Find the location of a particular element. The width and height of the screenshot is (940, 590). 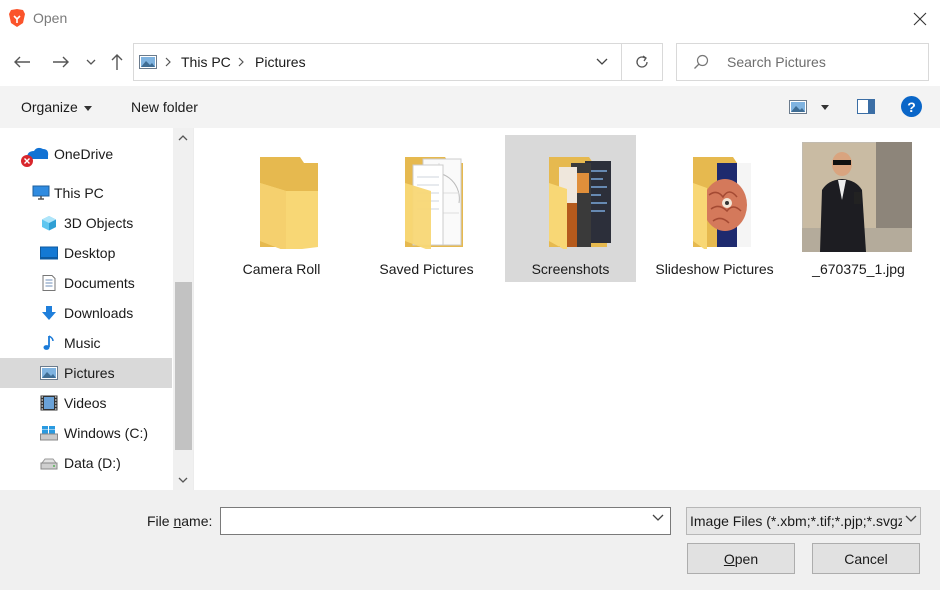

scroll-up-button is located at coordinates (183, 138).